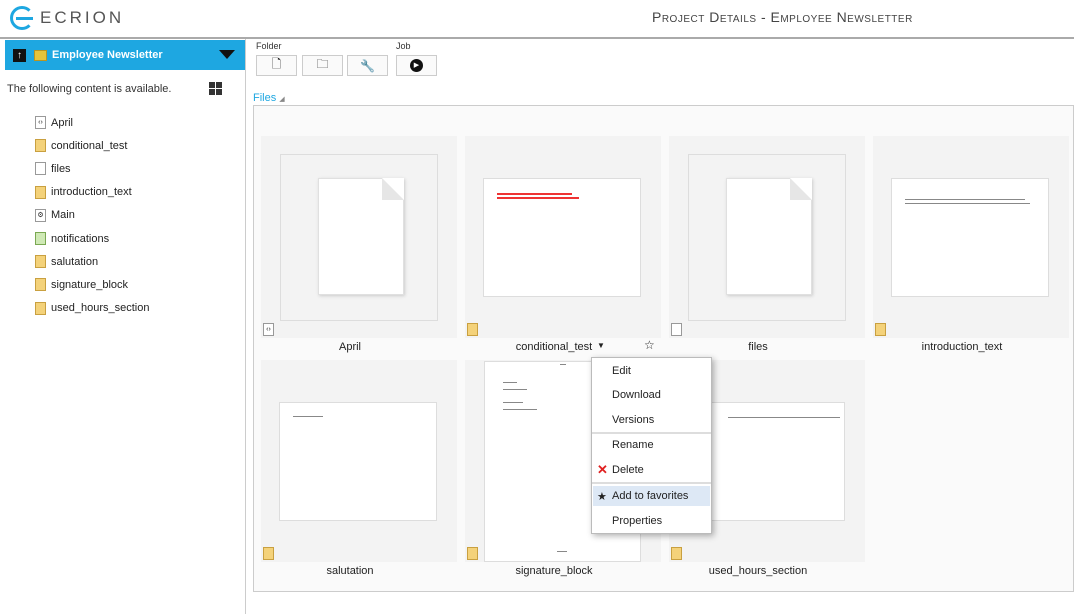 Image resolution: width=1074 pixels, height=614 pixels. I want to click on tree-item: introduction_text, so click(92, 192).